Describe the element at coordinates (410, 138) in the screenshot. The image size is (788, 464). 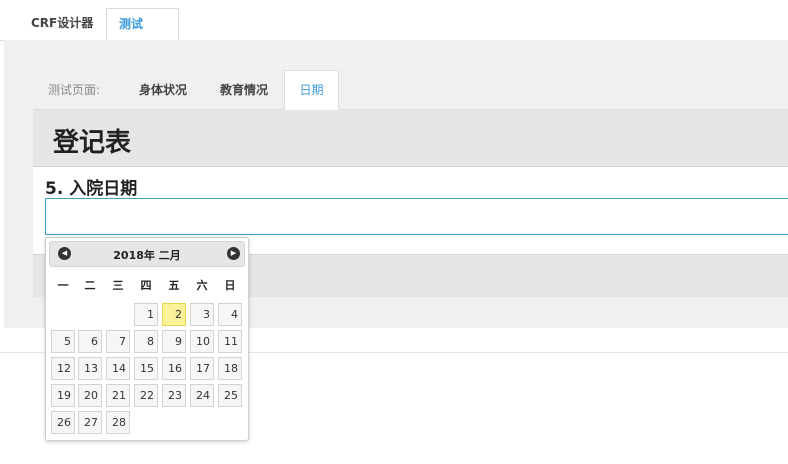
I see `form-header: 登记表` at that location.